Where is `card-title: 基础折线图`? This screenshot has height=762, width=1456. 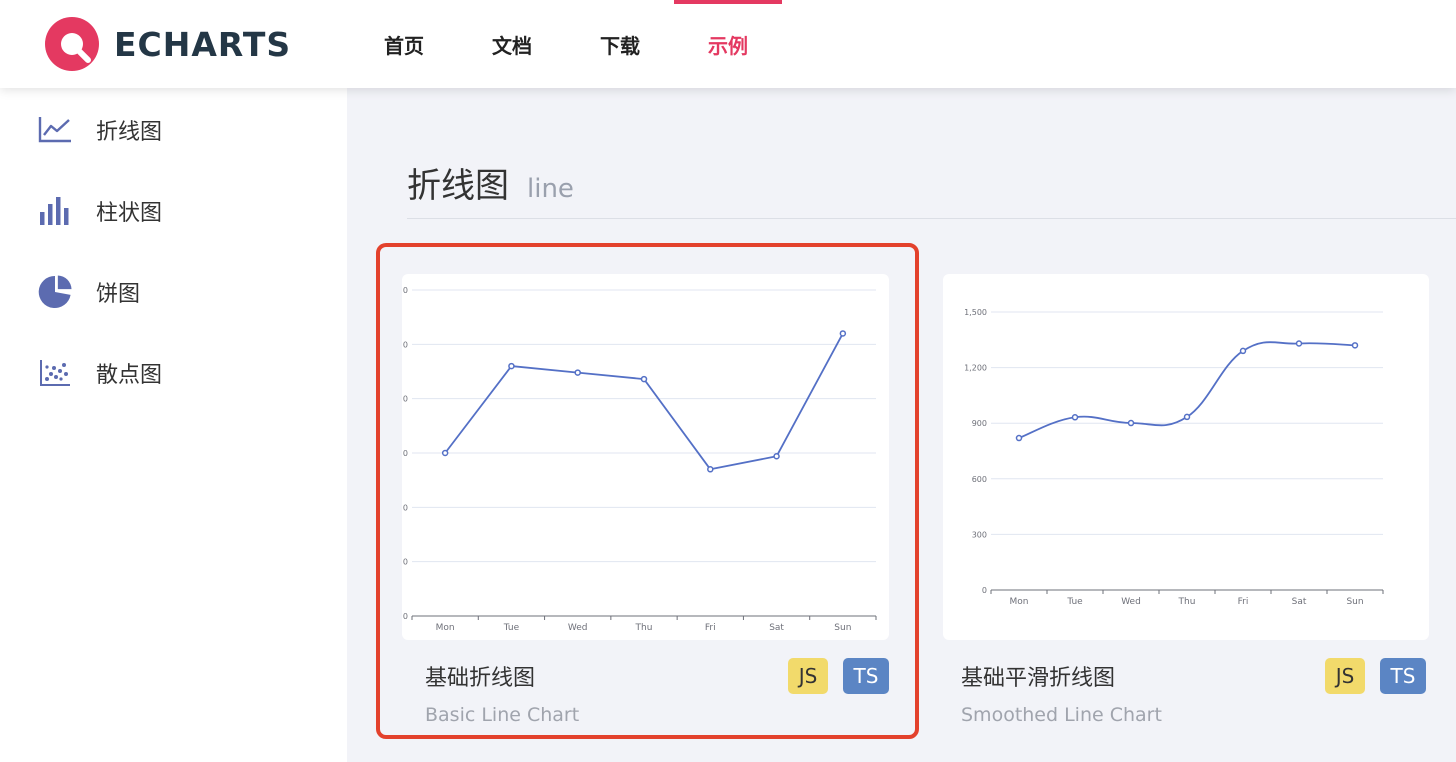 card-title: 基础折线图 is located at coordinates (480, 676).